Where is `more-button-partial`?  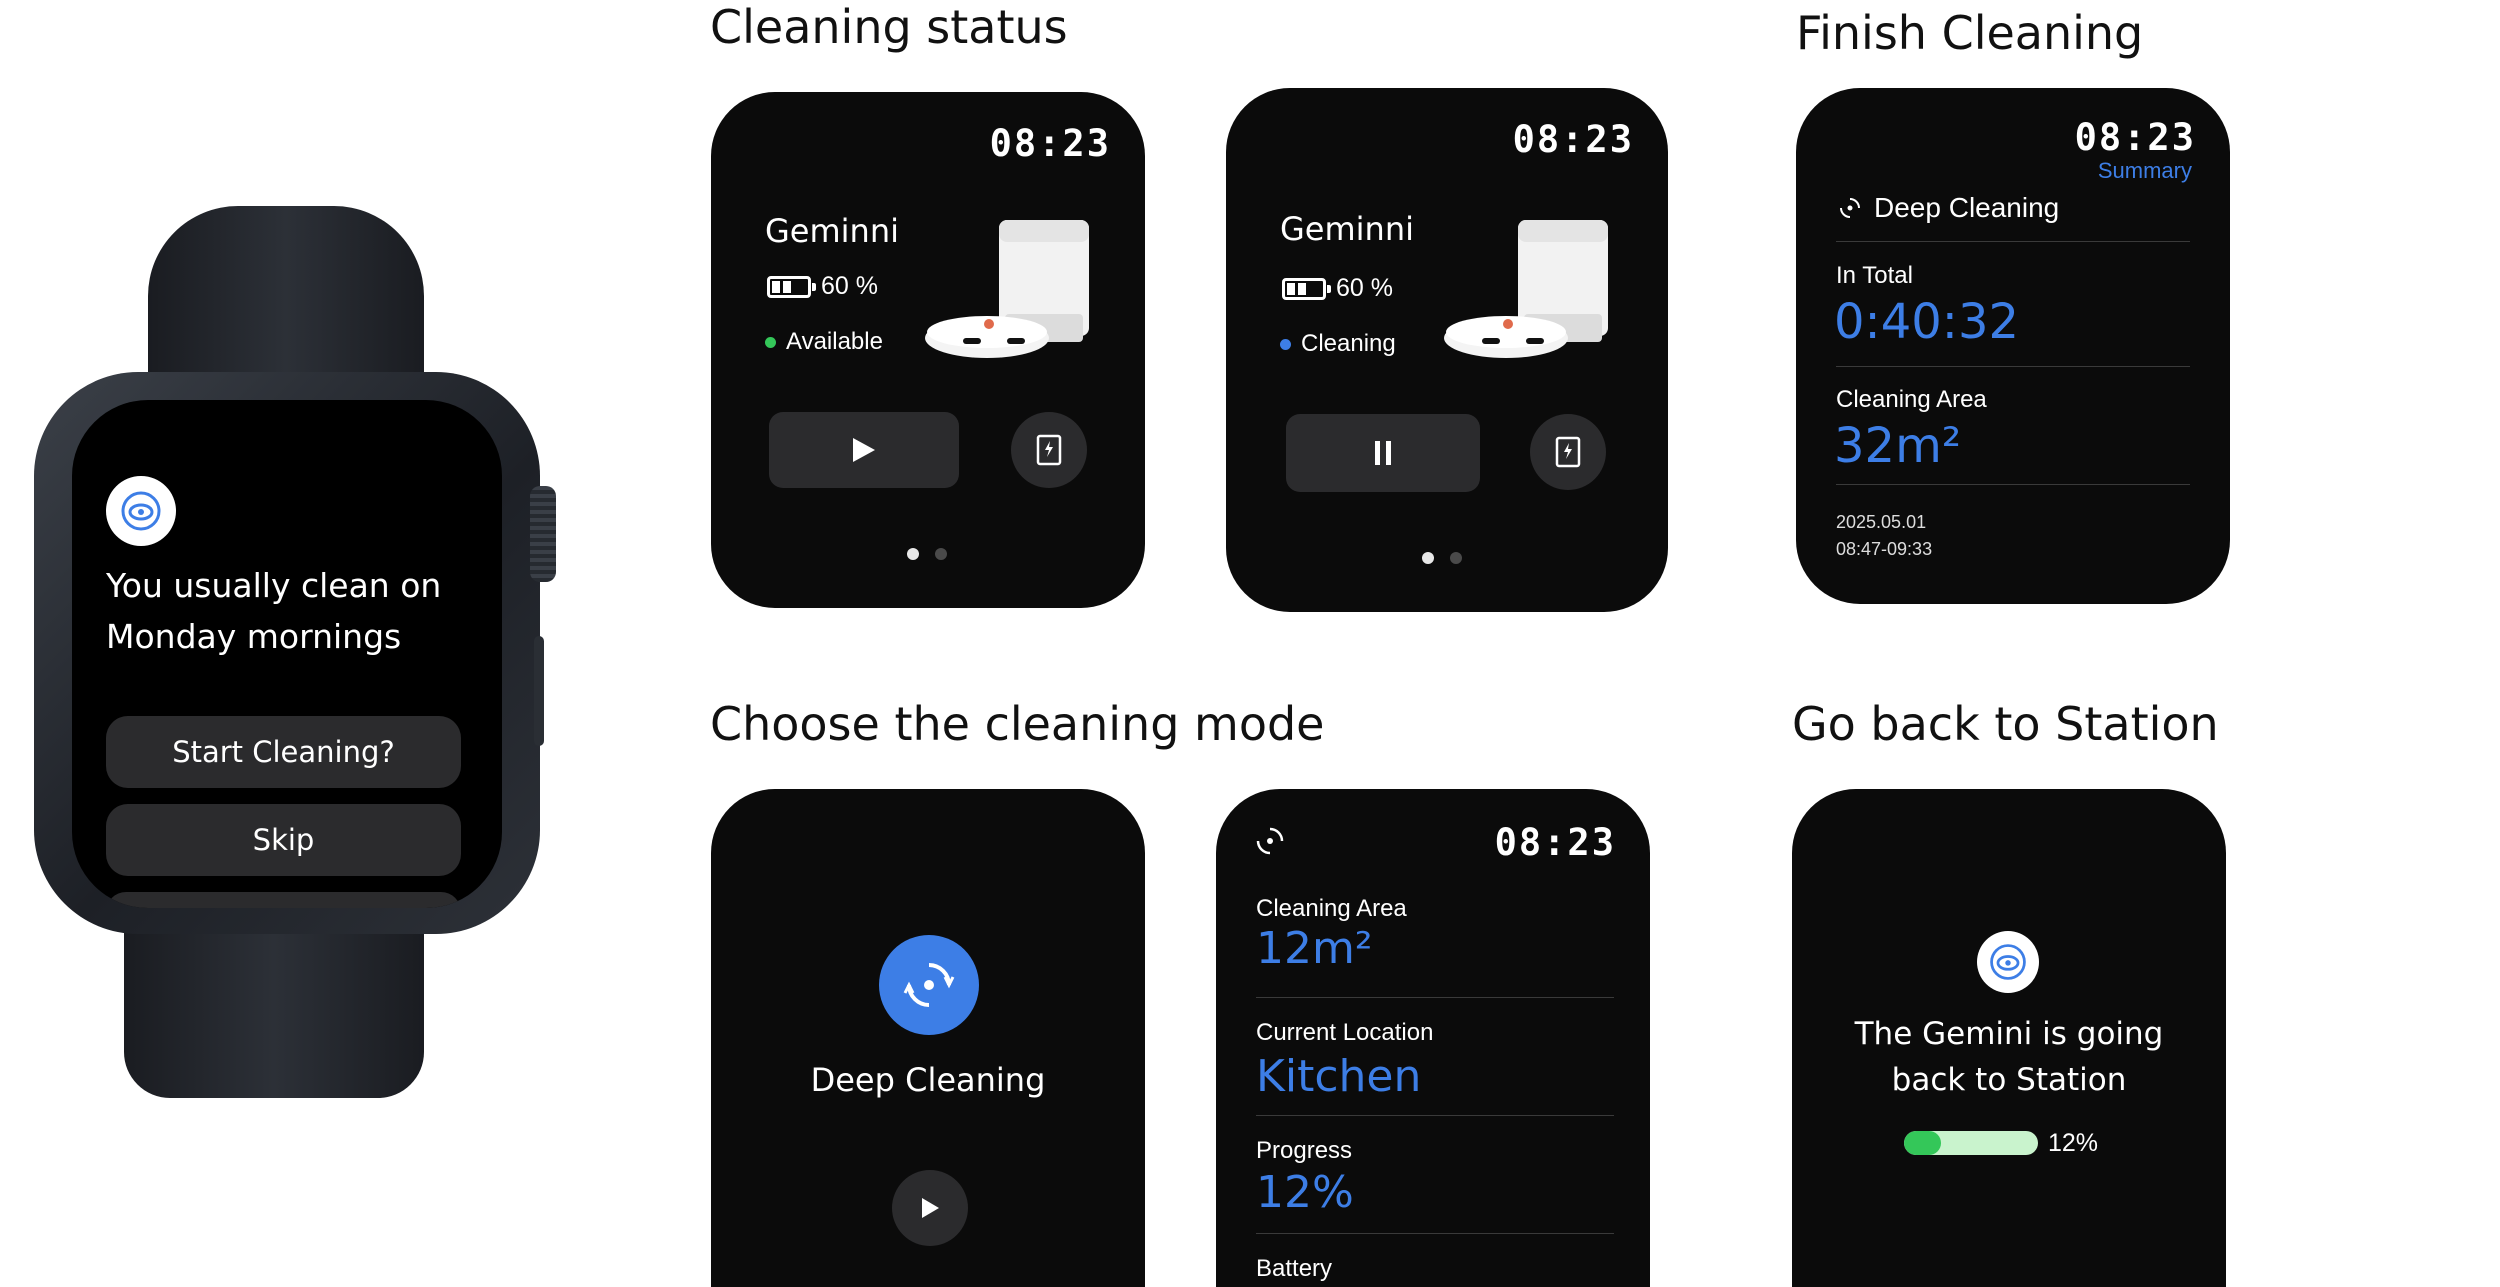
more-button-partial is located at coordinates (283, 900).